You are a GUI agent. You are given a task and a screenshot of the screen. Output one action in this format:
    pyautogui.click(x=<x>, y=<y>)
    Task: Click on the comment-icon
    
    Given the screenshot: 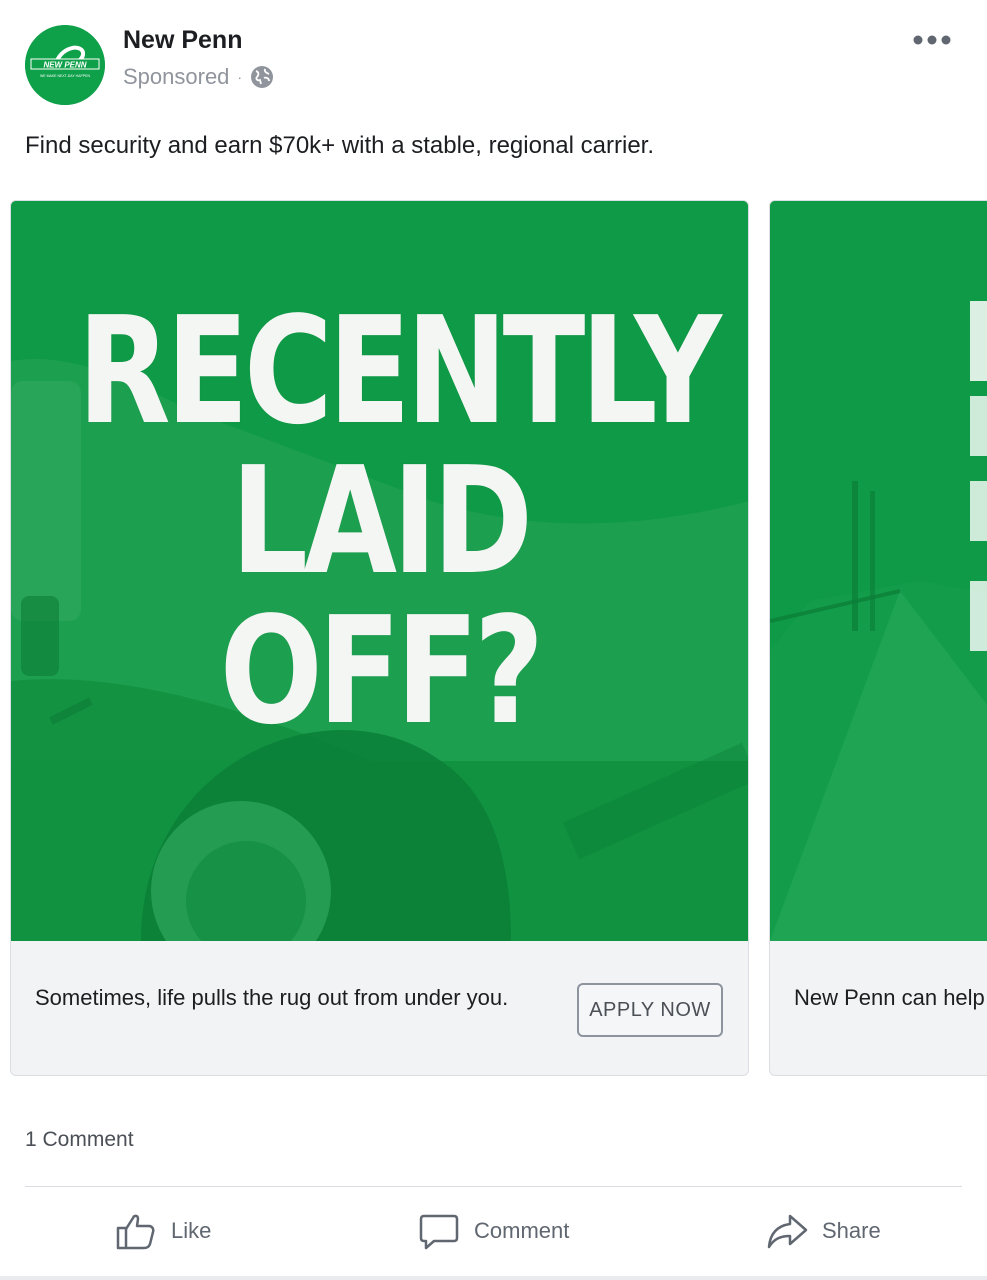 What is the action you would take?
    pyautogui.click(x=439, y=1232)
    